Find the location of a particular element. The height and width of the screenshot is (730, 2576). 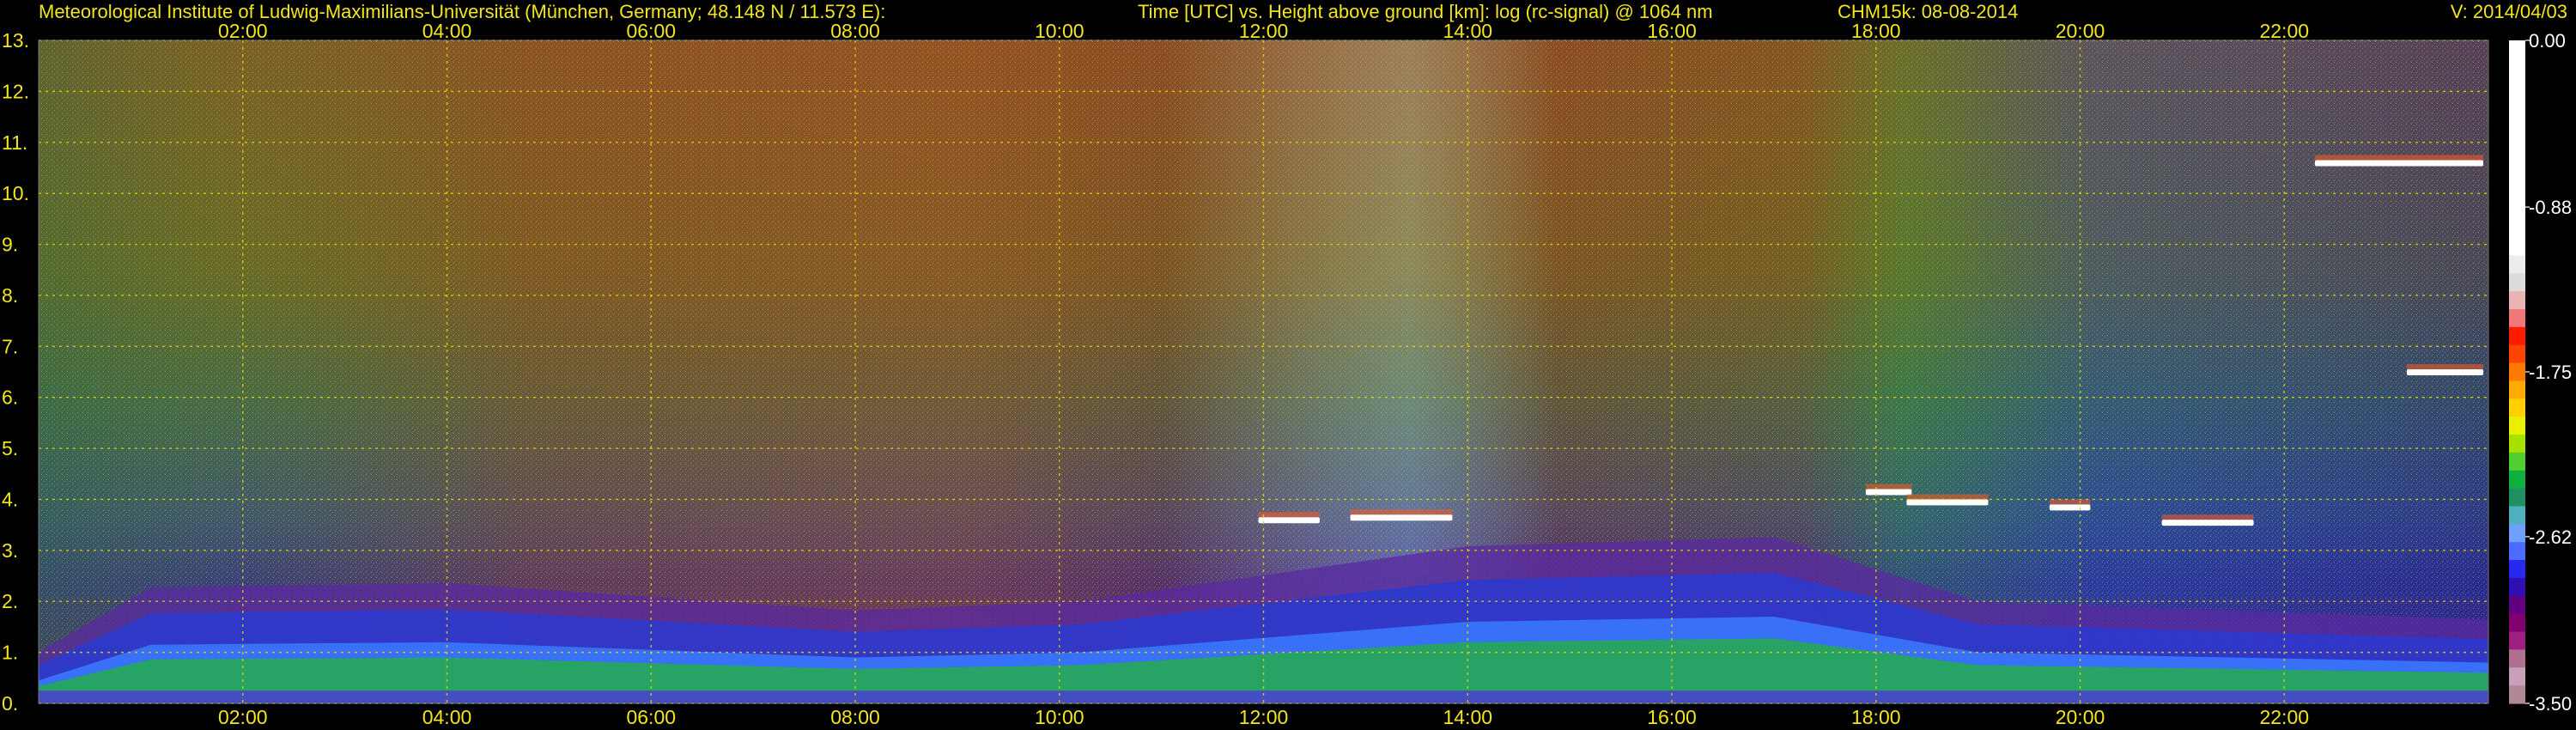

x-tick-label-bottom: 10:00 is located at coordinates (1060, 717).